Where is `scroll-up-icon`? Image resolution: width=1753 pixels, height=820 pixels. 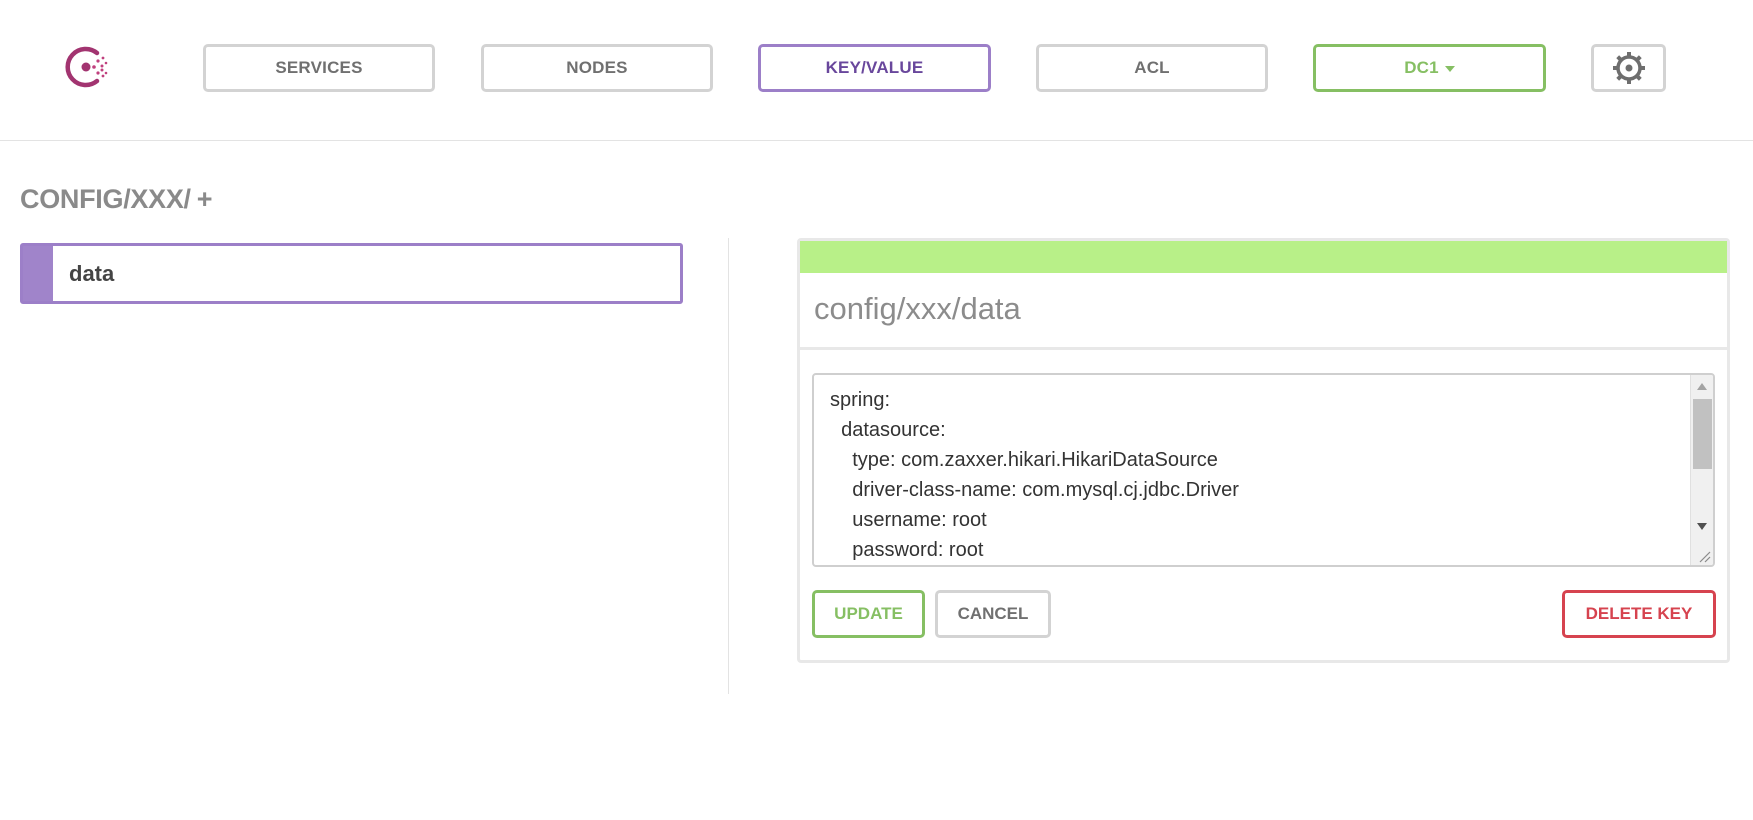 scroll-up-icon is located at coordinates (1702, 386).